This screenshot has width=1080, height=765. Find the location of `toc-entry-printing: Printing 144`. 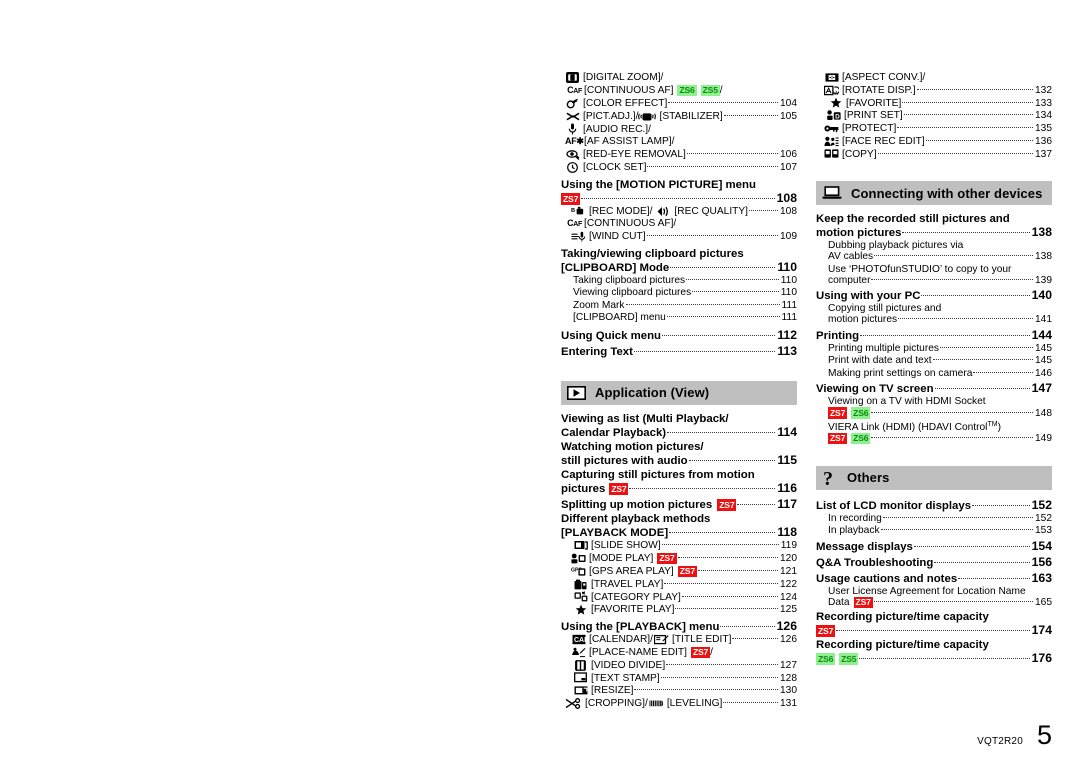

toc-entry-printing: Printing 144 is located at coordinates (934, 335).